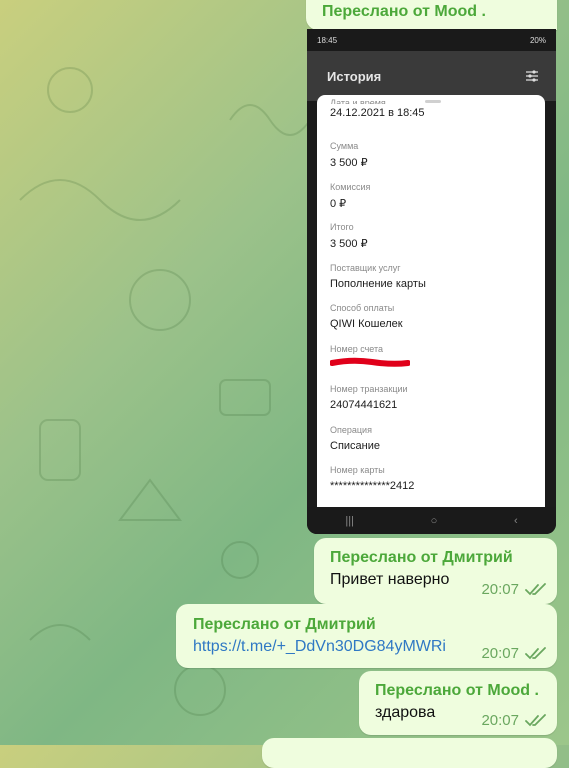 The image size is (569, 768). What do you see at coordinates (458, 703) in the screenshot?
I see `message-bubble: Переслано от Mood . здарова 20:07` at bounding box center [458, 703].